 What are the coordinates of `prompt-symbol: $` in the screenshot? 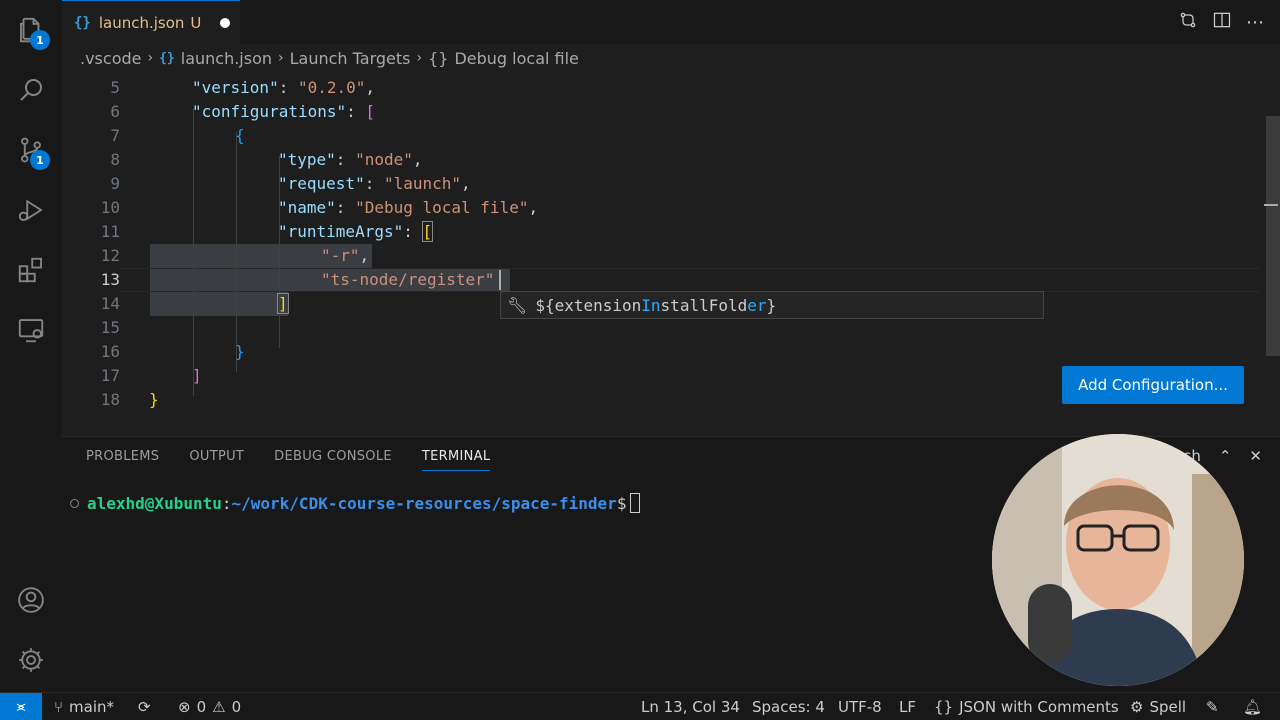 It's located at (621, 503).